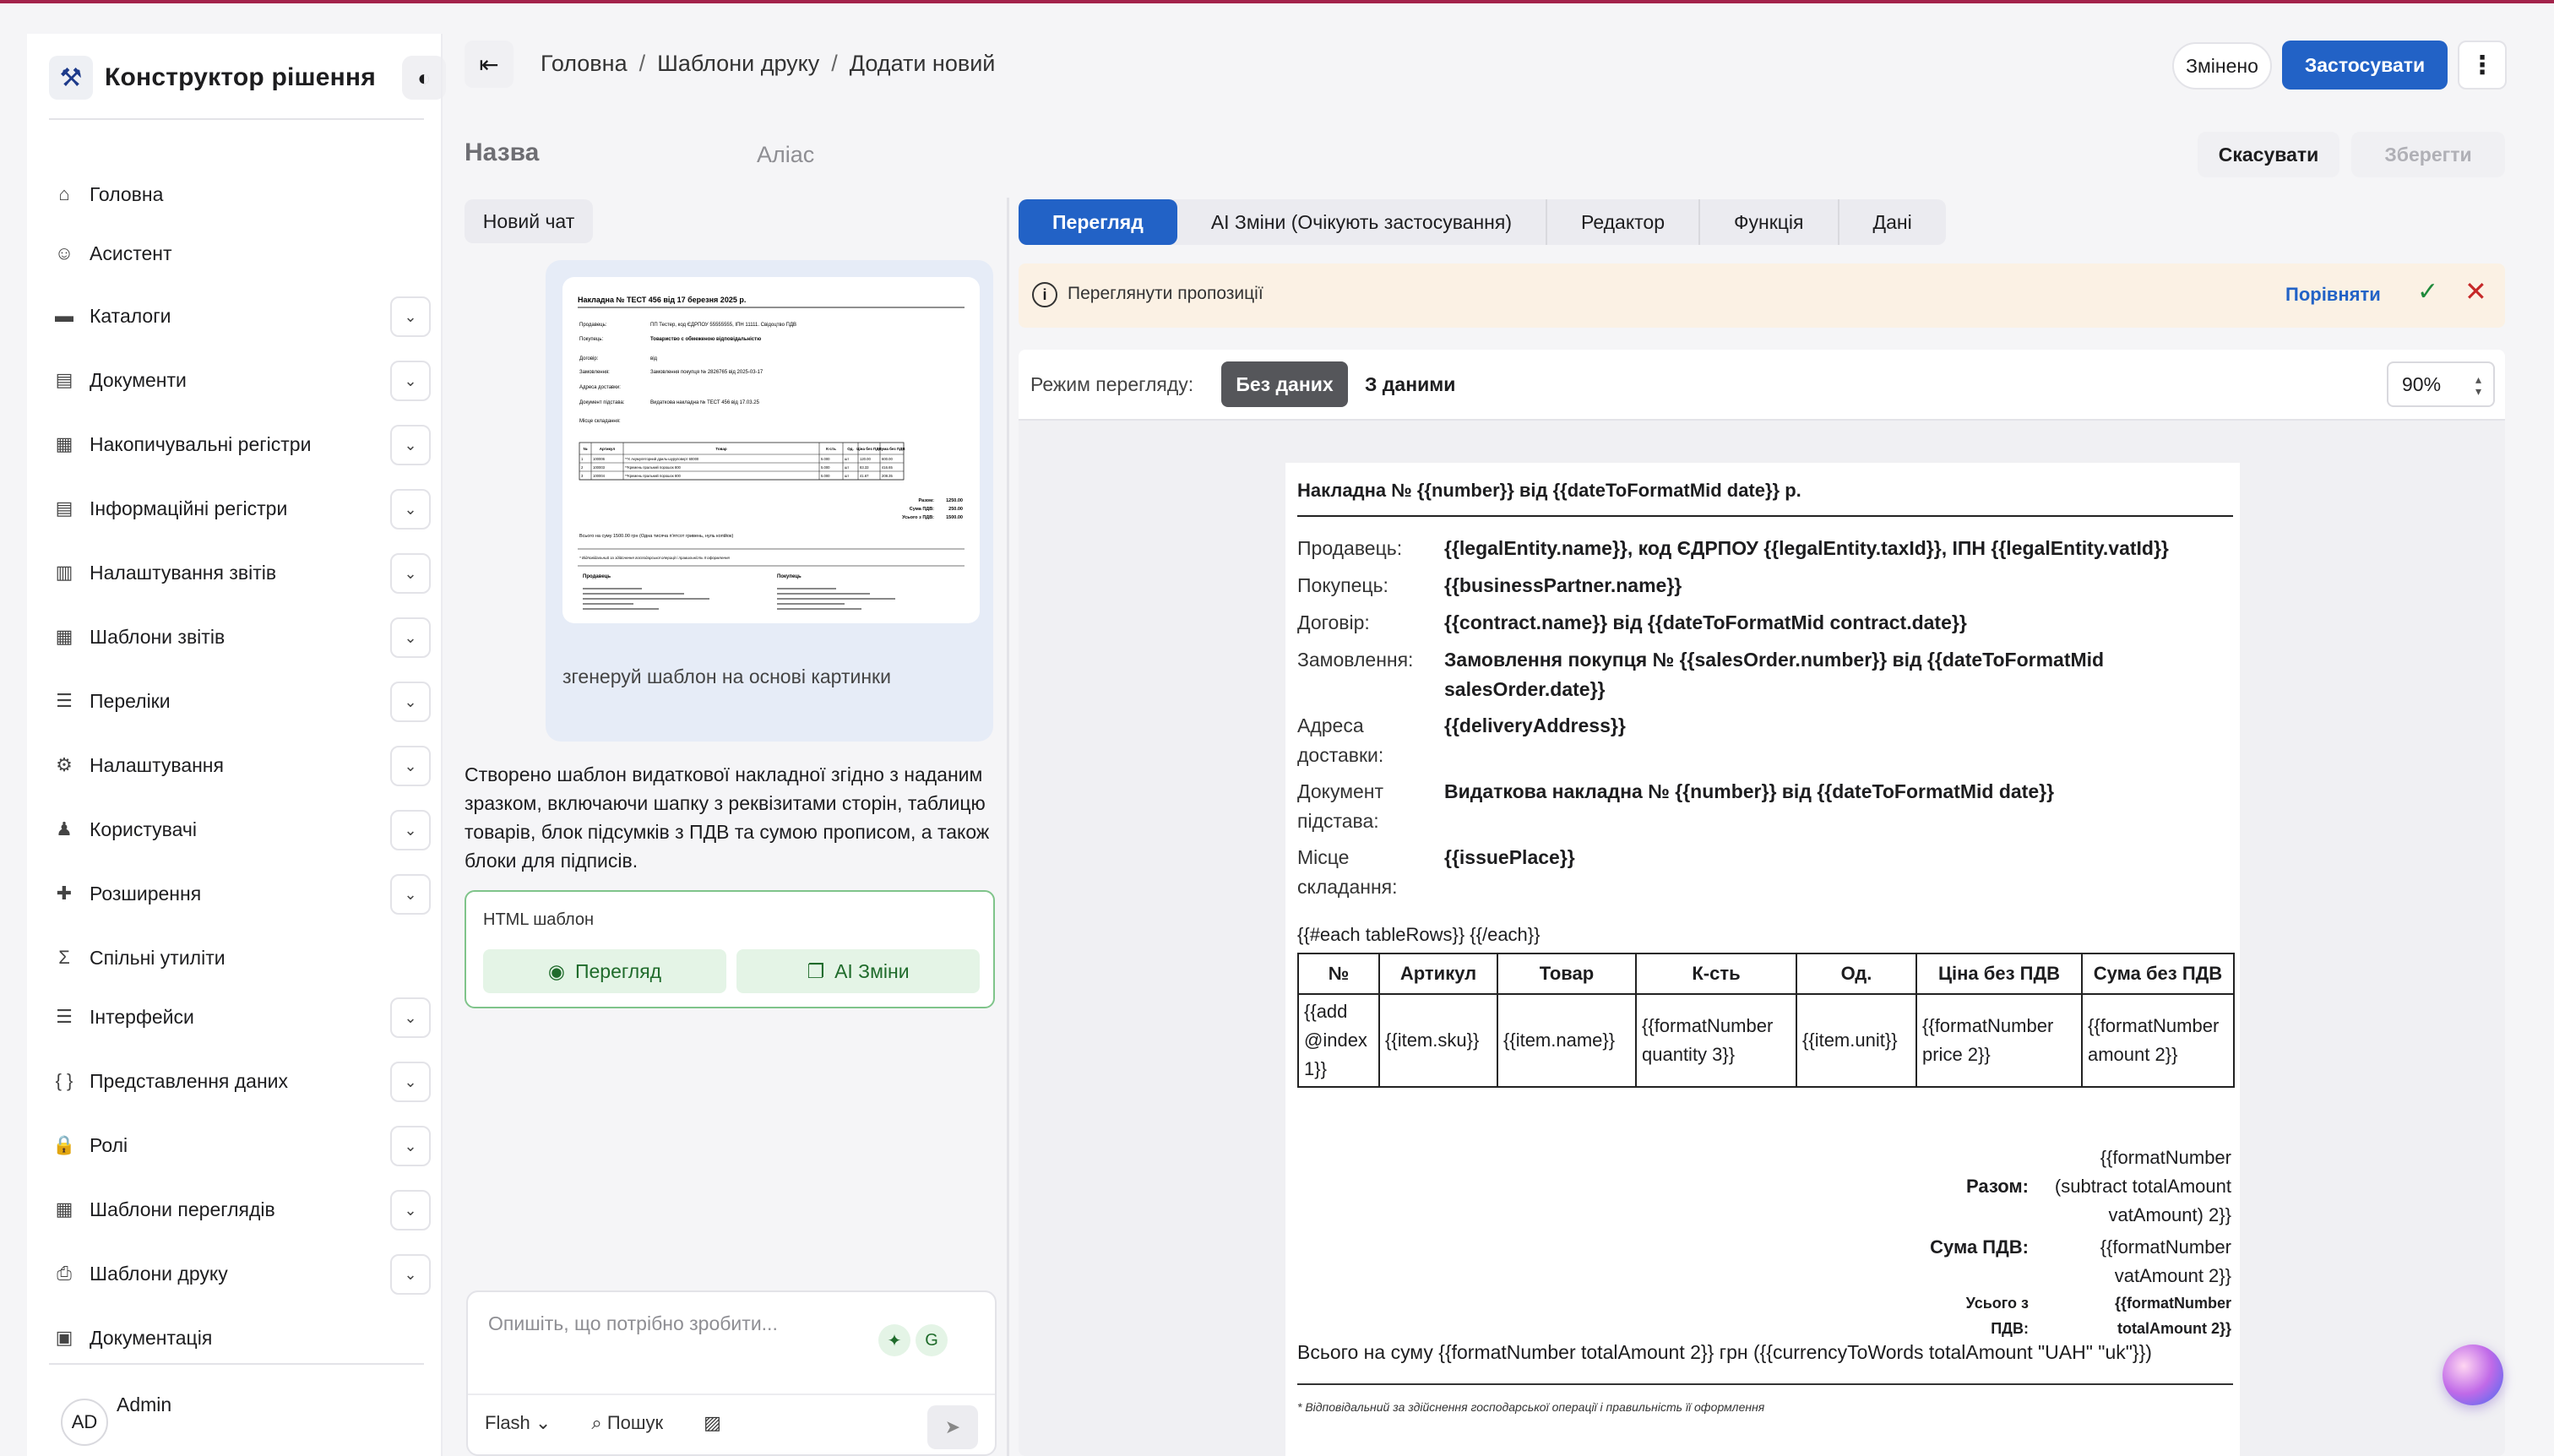  Describe the element at coordinates (243, 1273) in the screenshot. I see `sidebar-item: ⎙ Шаблони друку ⌄` at that location.